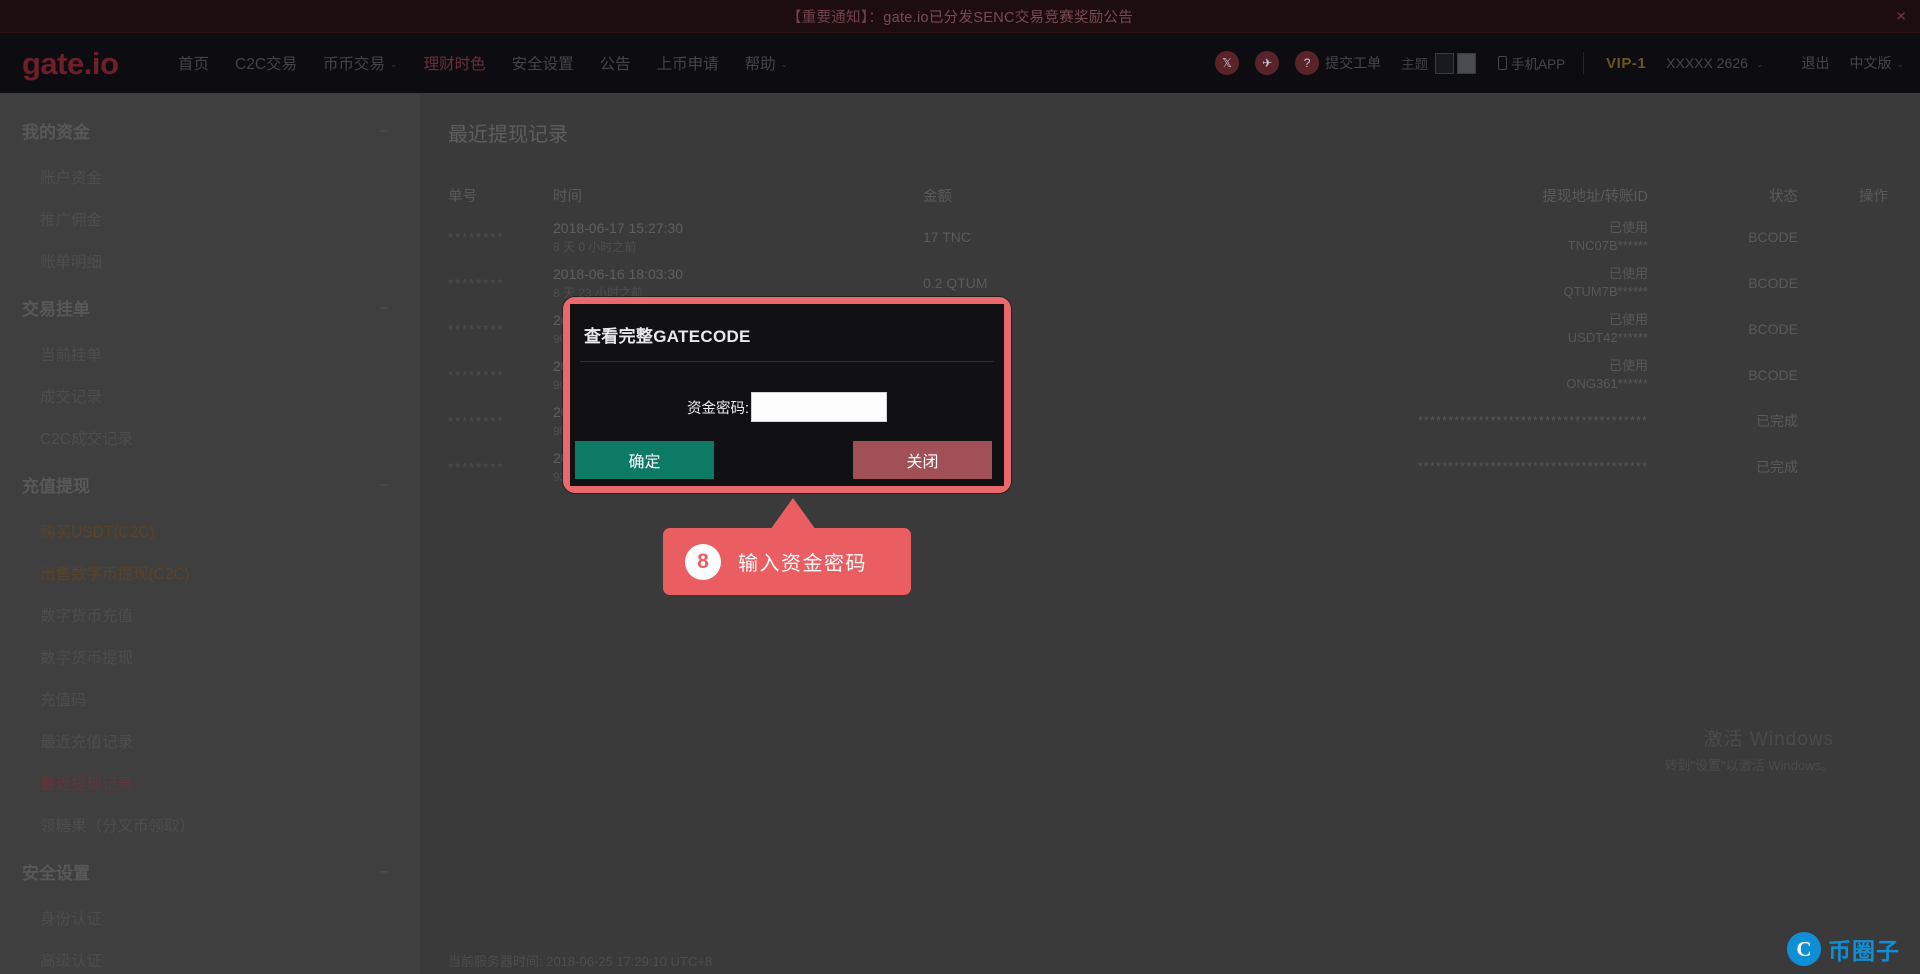  What do you see at coordinates (1843, 949) in the screenshot?
I see `site-brand-logo: C 币圈子` at bounding box center [1843, 949].